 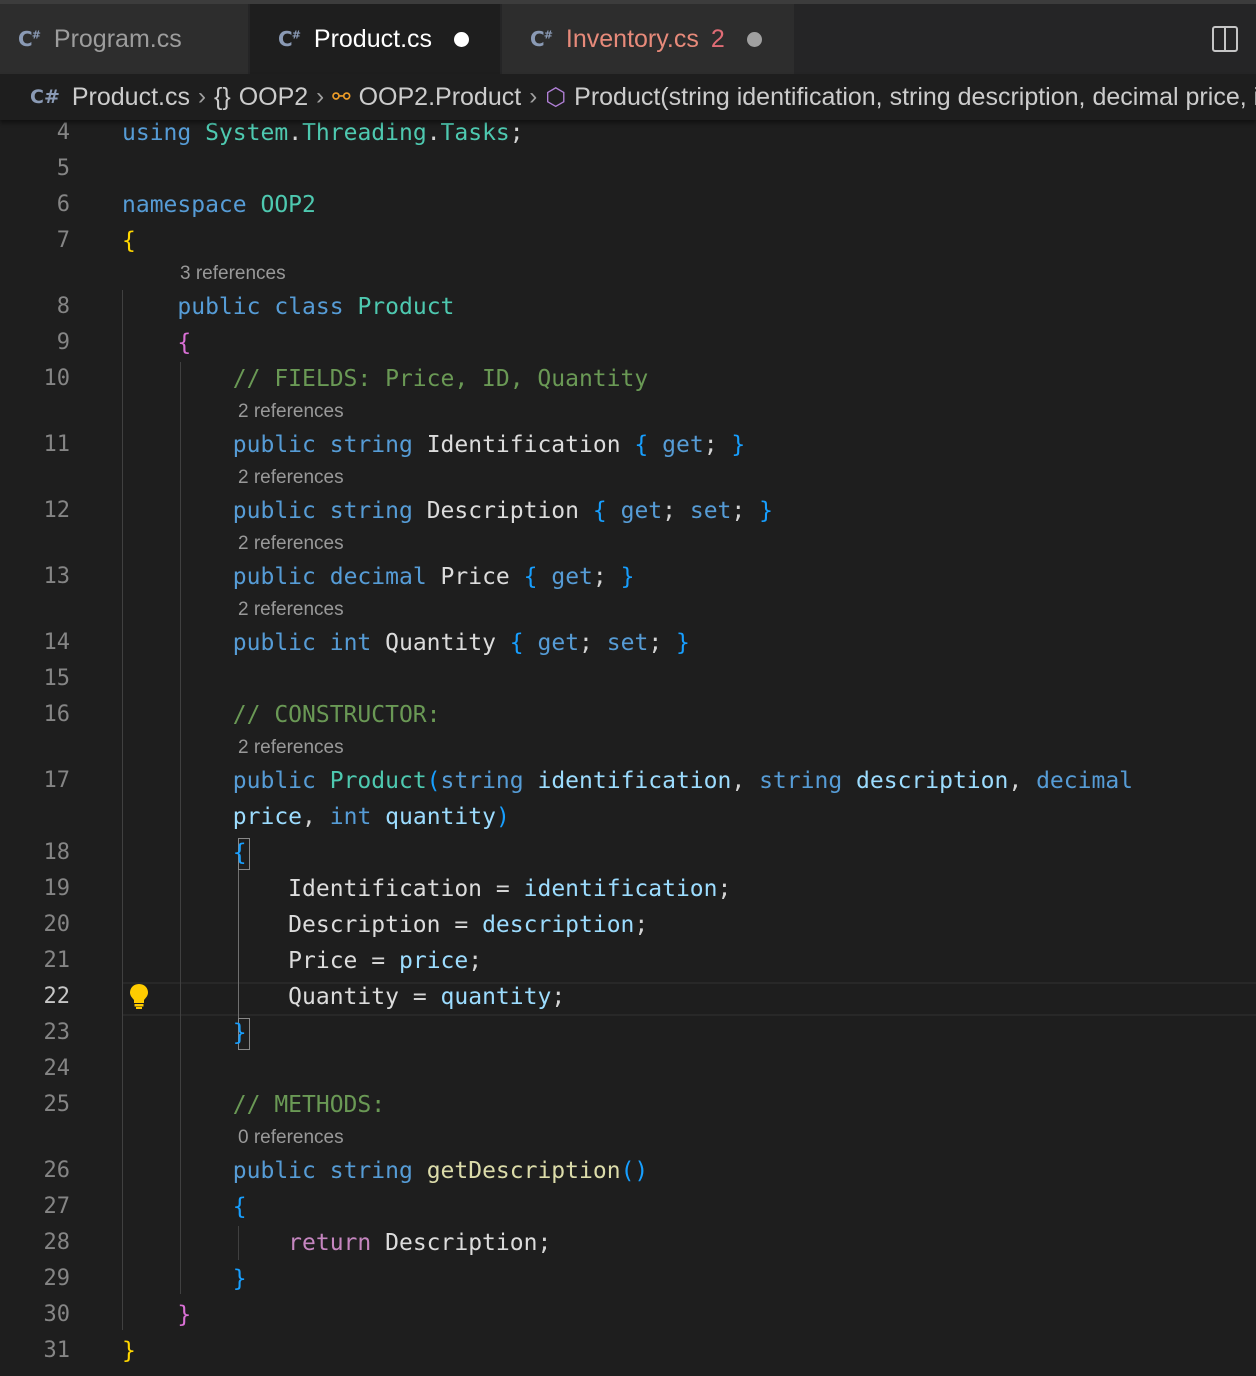 What do you see at coordinates (336, 715) in the screenshot?
I see `code-line: // CONSTRUCTOR:` at bounding box center [336, 715].